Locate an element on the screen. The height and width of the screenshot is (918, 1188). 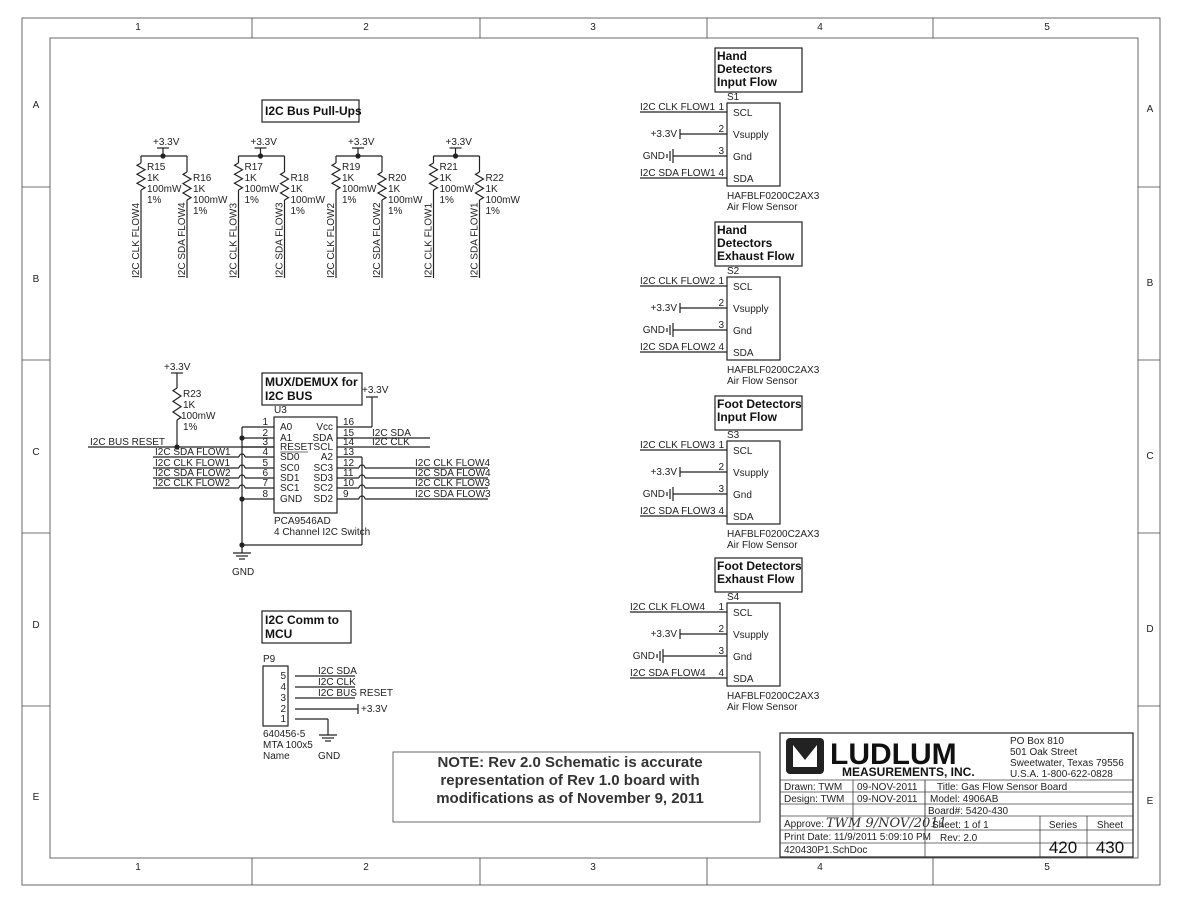
row-label: E is located at coordinates (1150, 801).